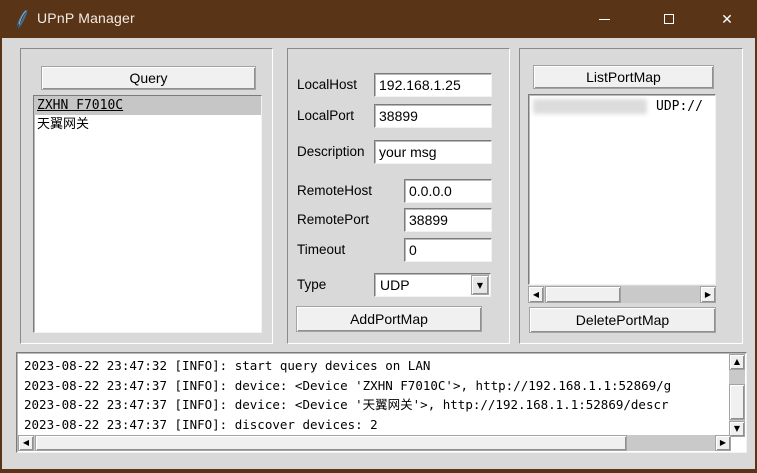 This screenshot has height=473, width=757. I want to click on maximize-icon, so click(669, 19).